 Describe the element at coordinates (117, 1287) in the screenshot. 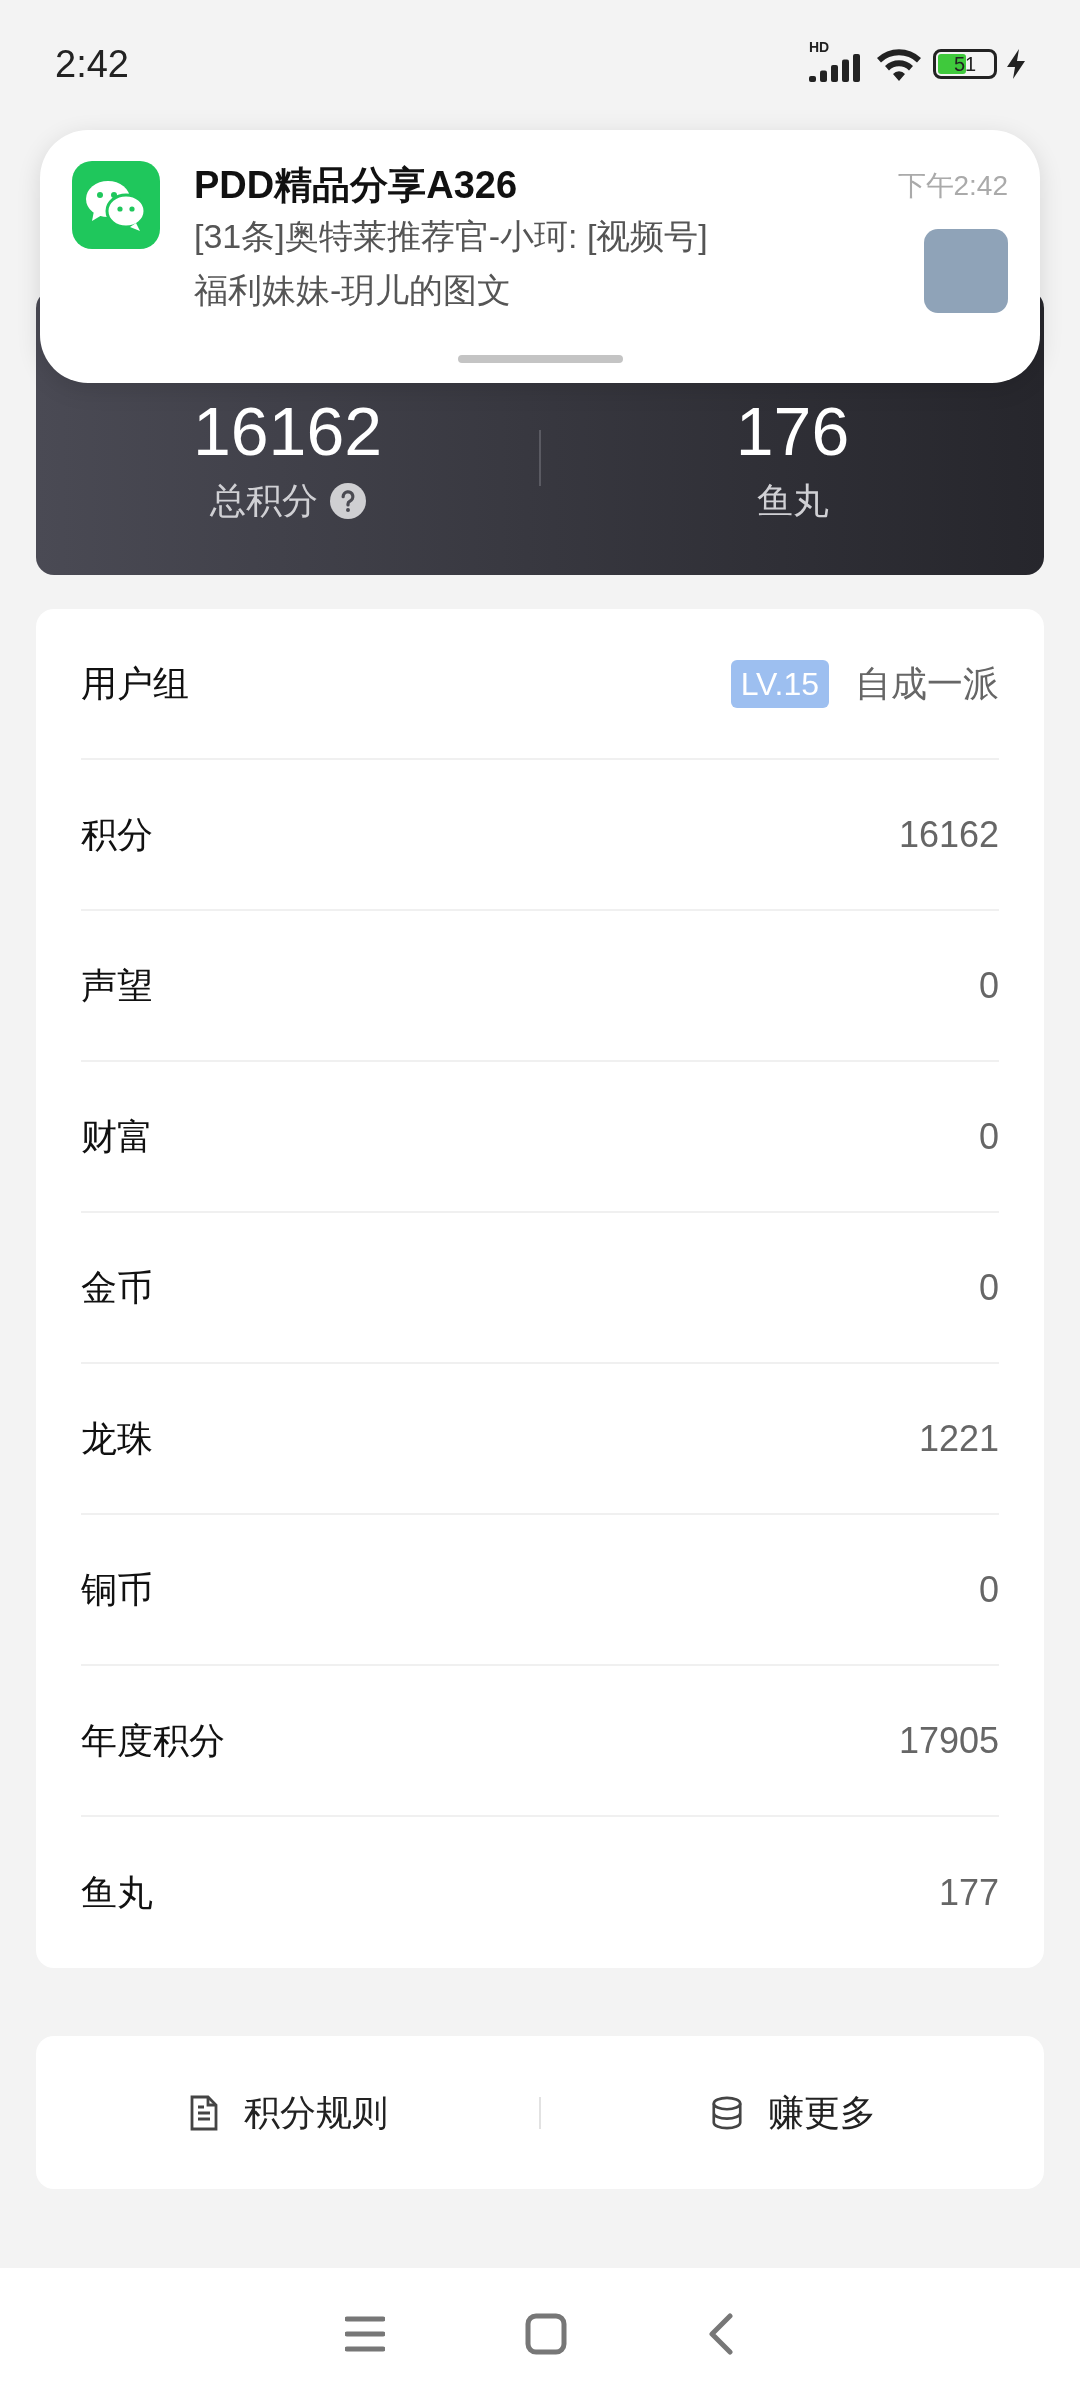

I see `row-label: 金币` at that location.